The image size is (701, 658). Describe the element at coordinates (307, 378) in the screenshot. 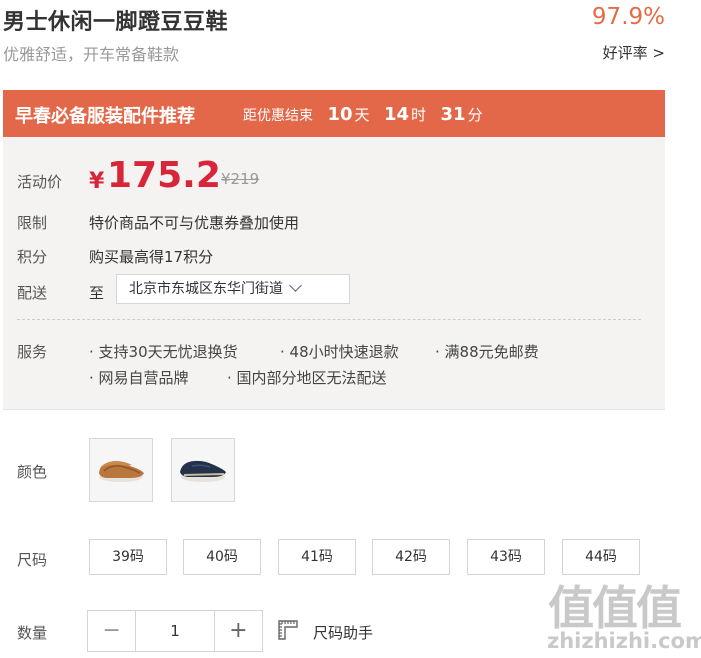

I see `service-item: · 国内部分地区无法配送` at that location.